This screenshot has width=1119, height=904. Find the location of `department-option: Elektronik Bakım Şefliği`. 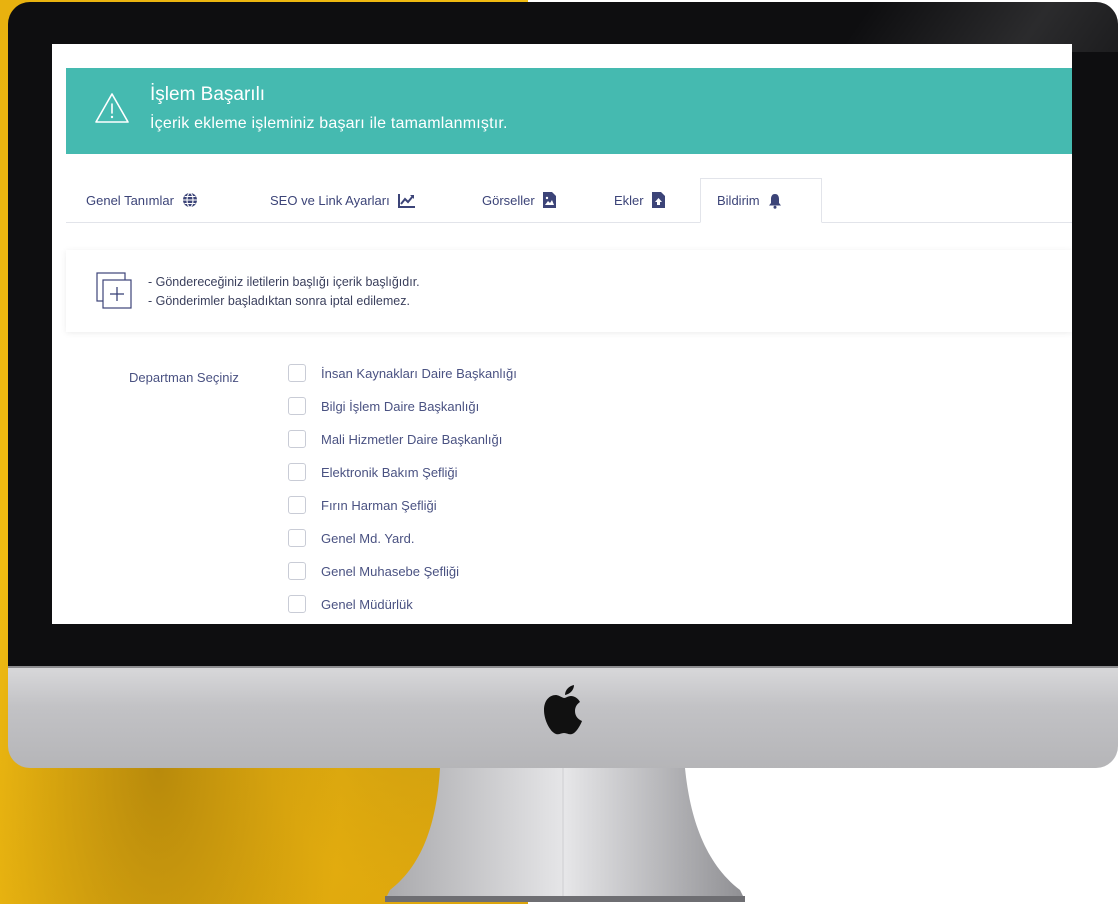

department-option: Elektronik Bakım Şefliği is located at coordinates (373, 472).